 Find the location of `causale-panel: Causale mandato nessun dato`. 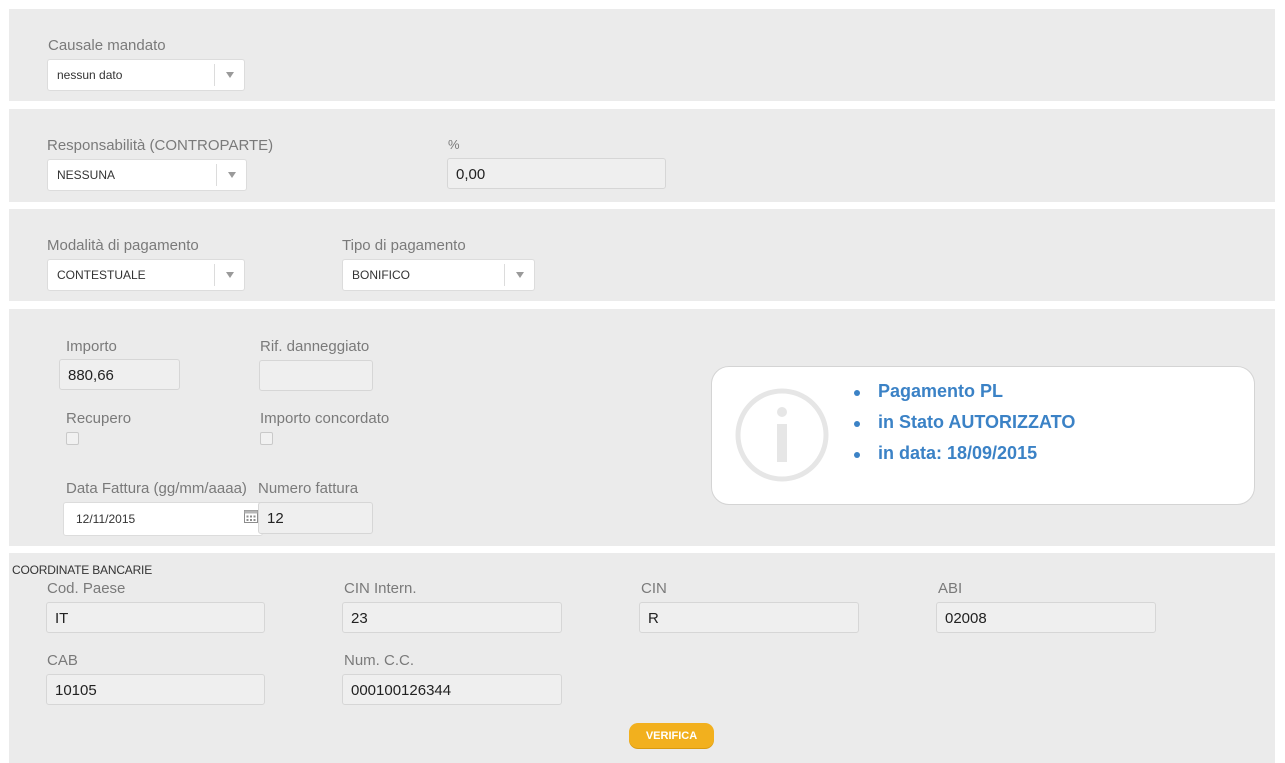

causale-panel: Causale mandato nessun dato is located at coordinates (642, 55).